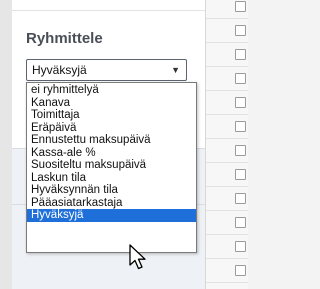  I want to click on dropdown-option: Pääasiatarkastaja, so click(111, 203).